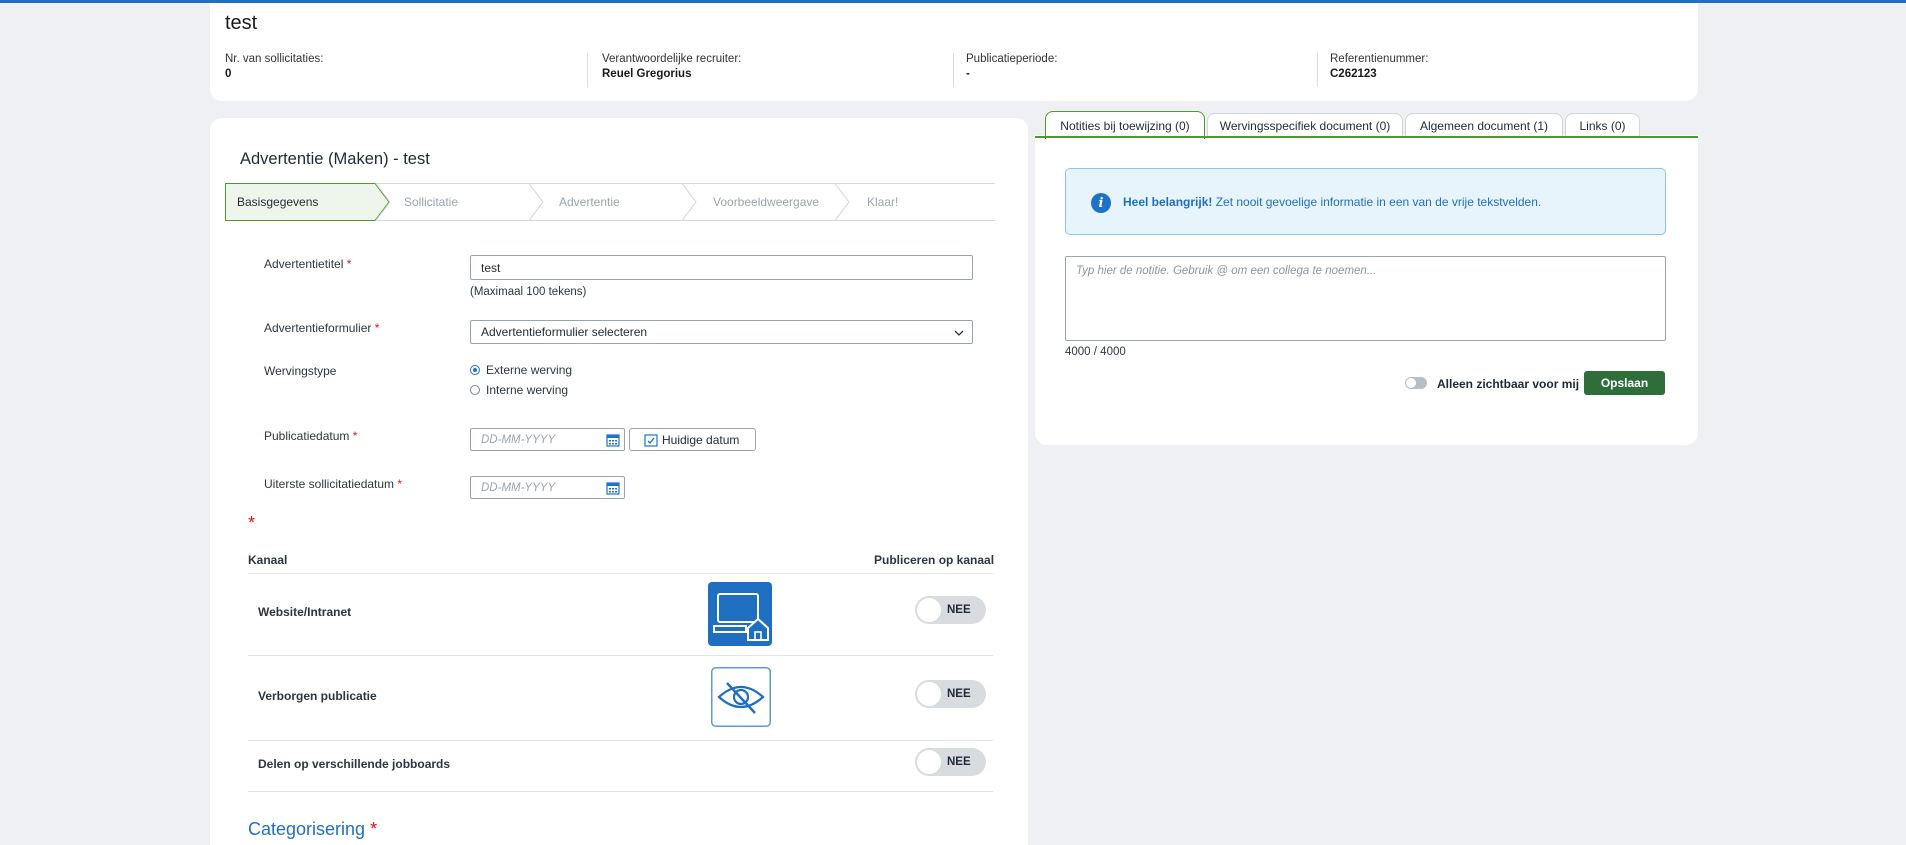 This screenshot has height=845, width=1906. I want to click on meta-applications: Nr. van sollicitaties: 0, so click(274, 66).